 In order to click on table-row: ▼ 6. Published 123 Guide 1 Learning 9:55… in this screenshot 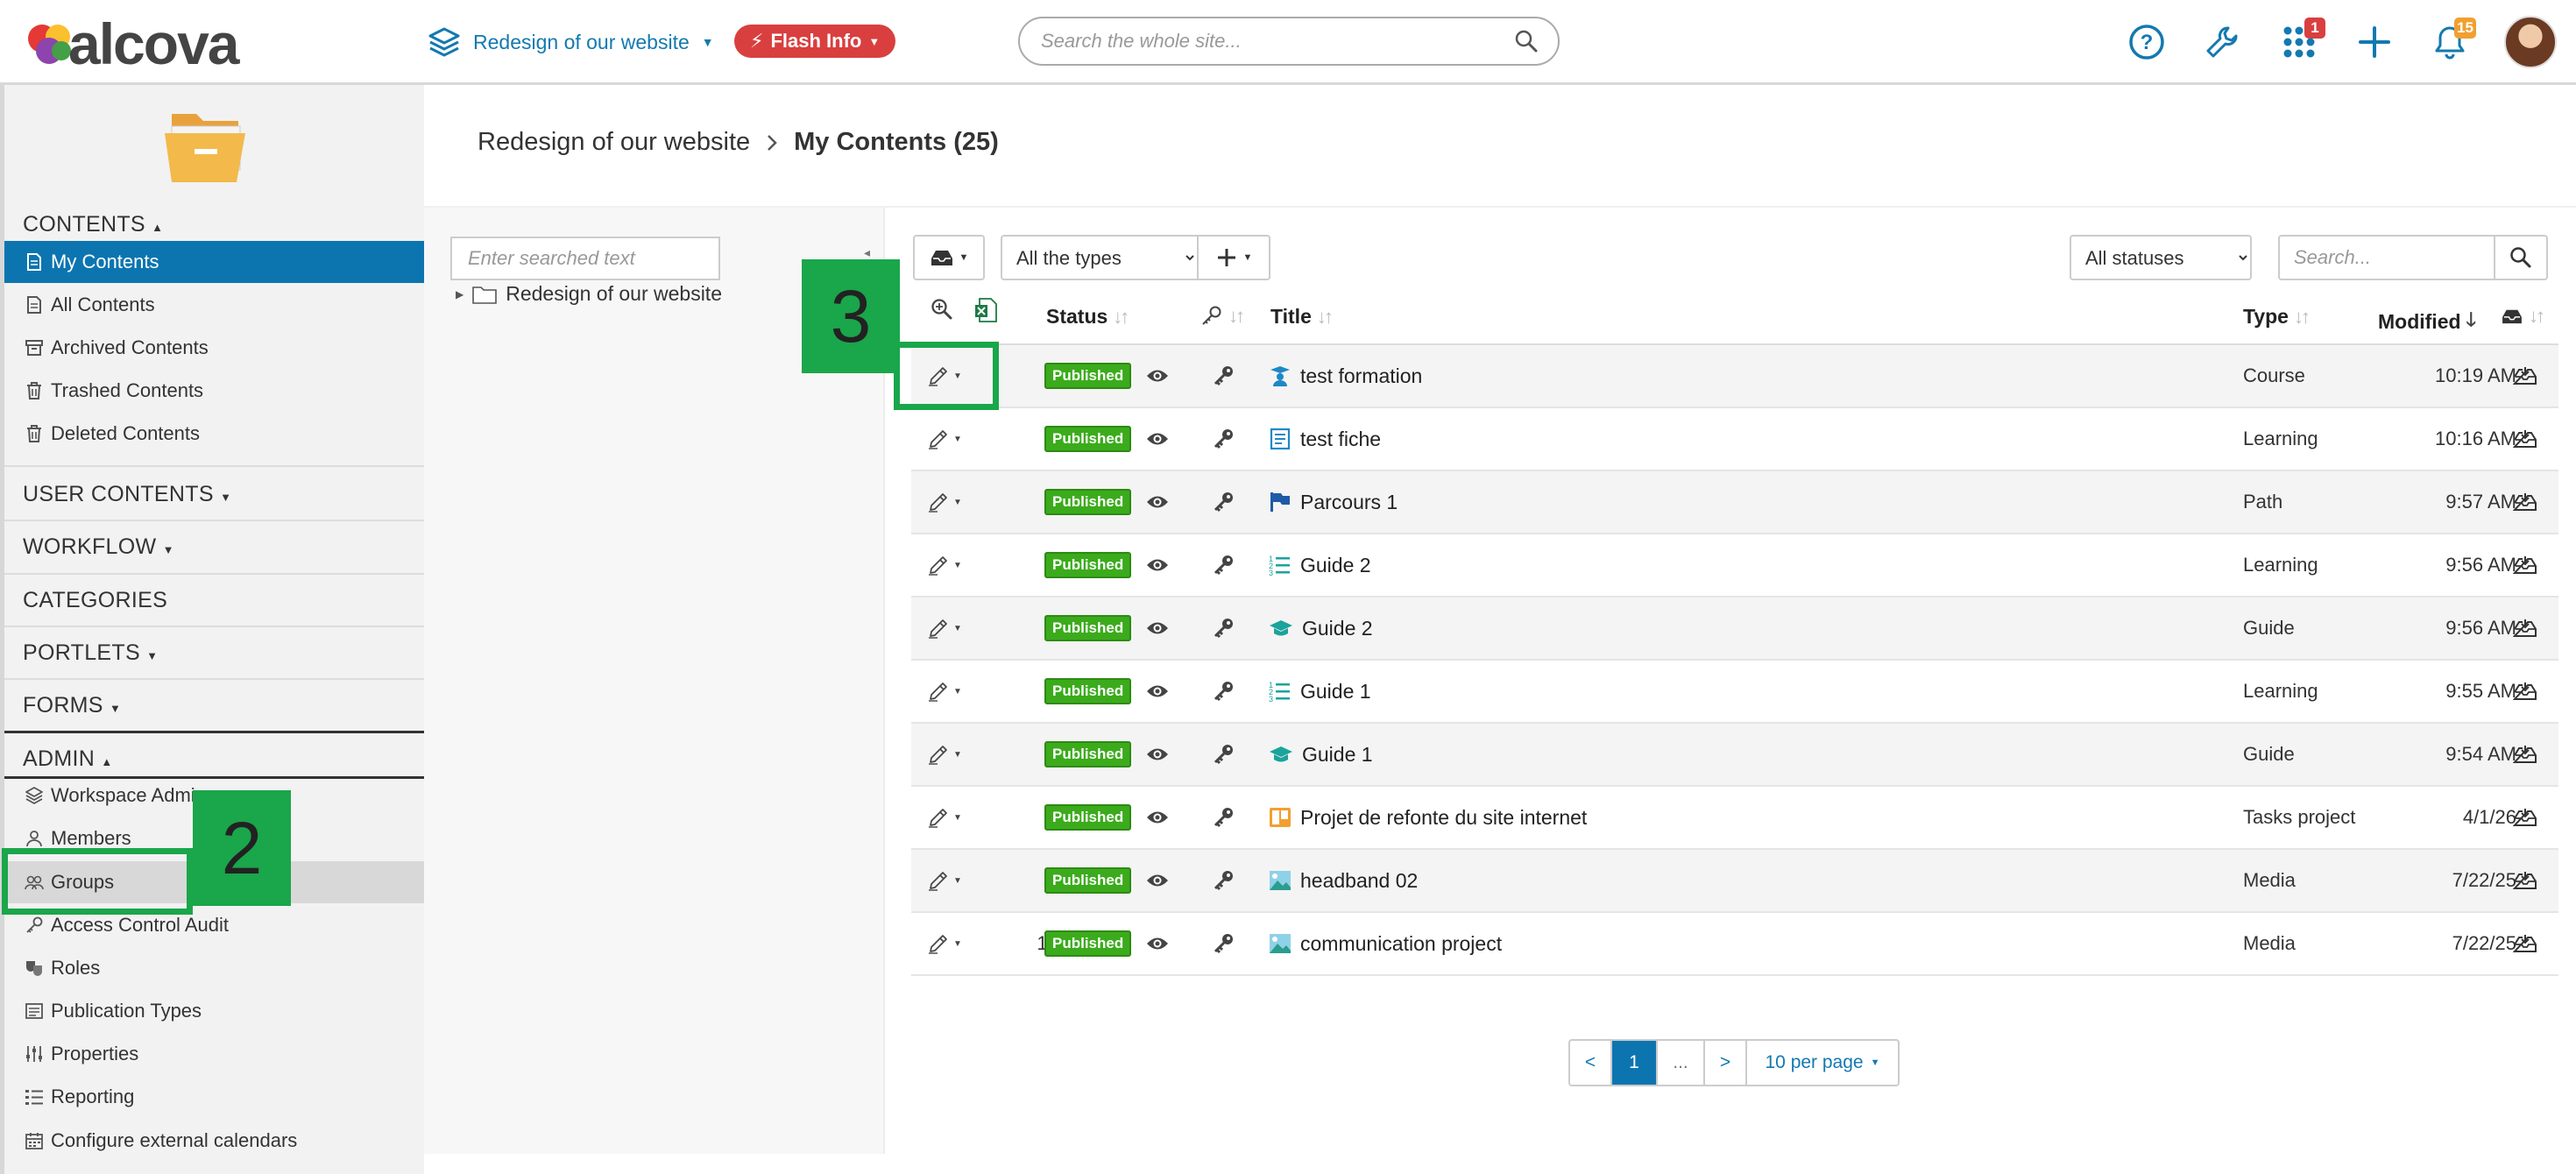, I will do `click(1734, 692)`.